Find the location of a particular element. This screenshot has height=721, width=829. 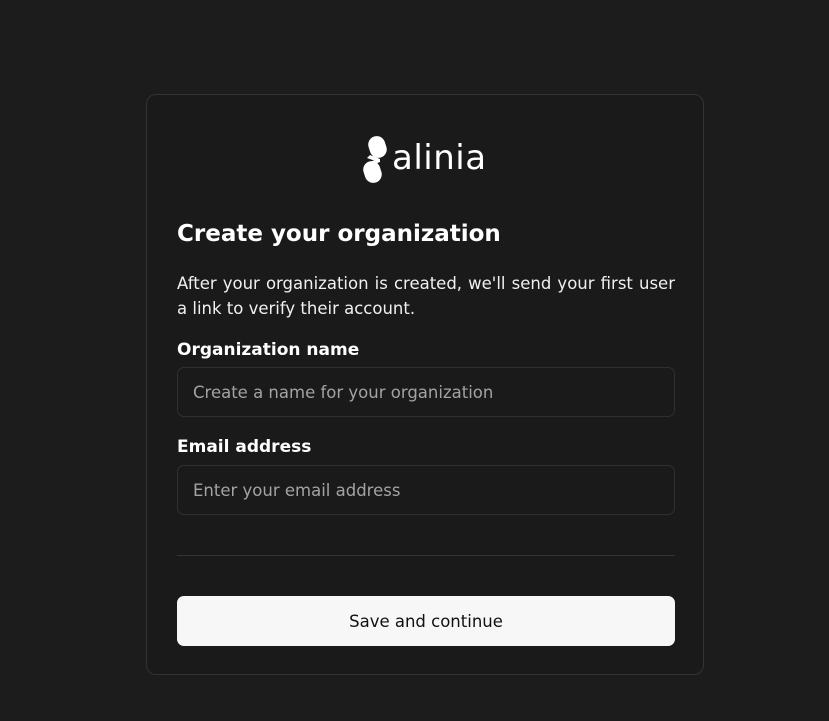

alinia-logo: alinia is located at coordinates (424, 160).